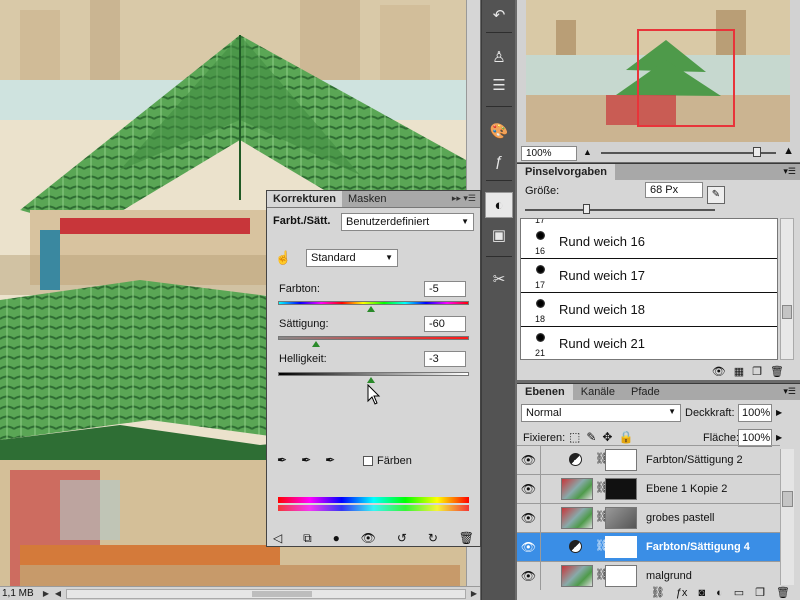 The height and width of the screenshot is (600, 800). I want to click on zoom-slider-knob, so click(757, 152).